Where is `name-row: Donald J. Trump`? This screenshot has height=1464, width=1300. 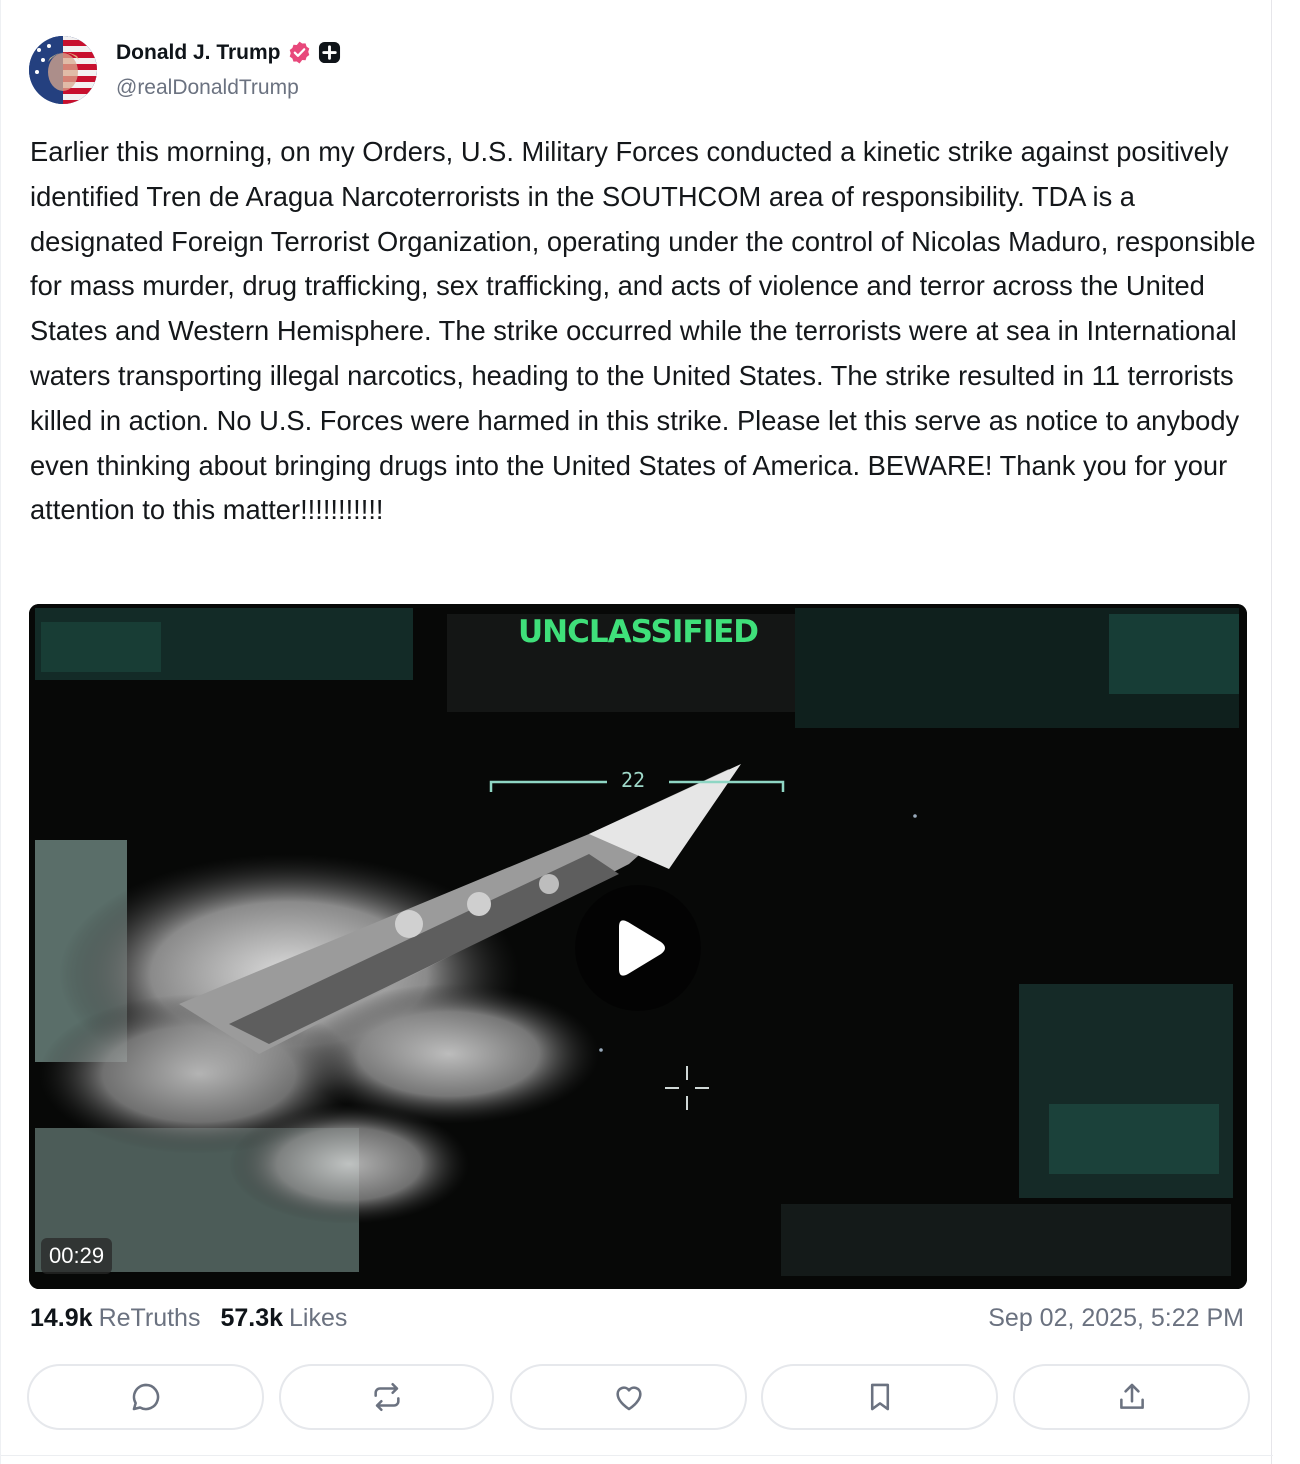 name-row: Donald J. Trump is located at coordinates (228, 52).